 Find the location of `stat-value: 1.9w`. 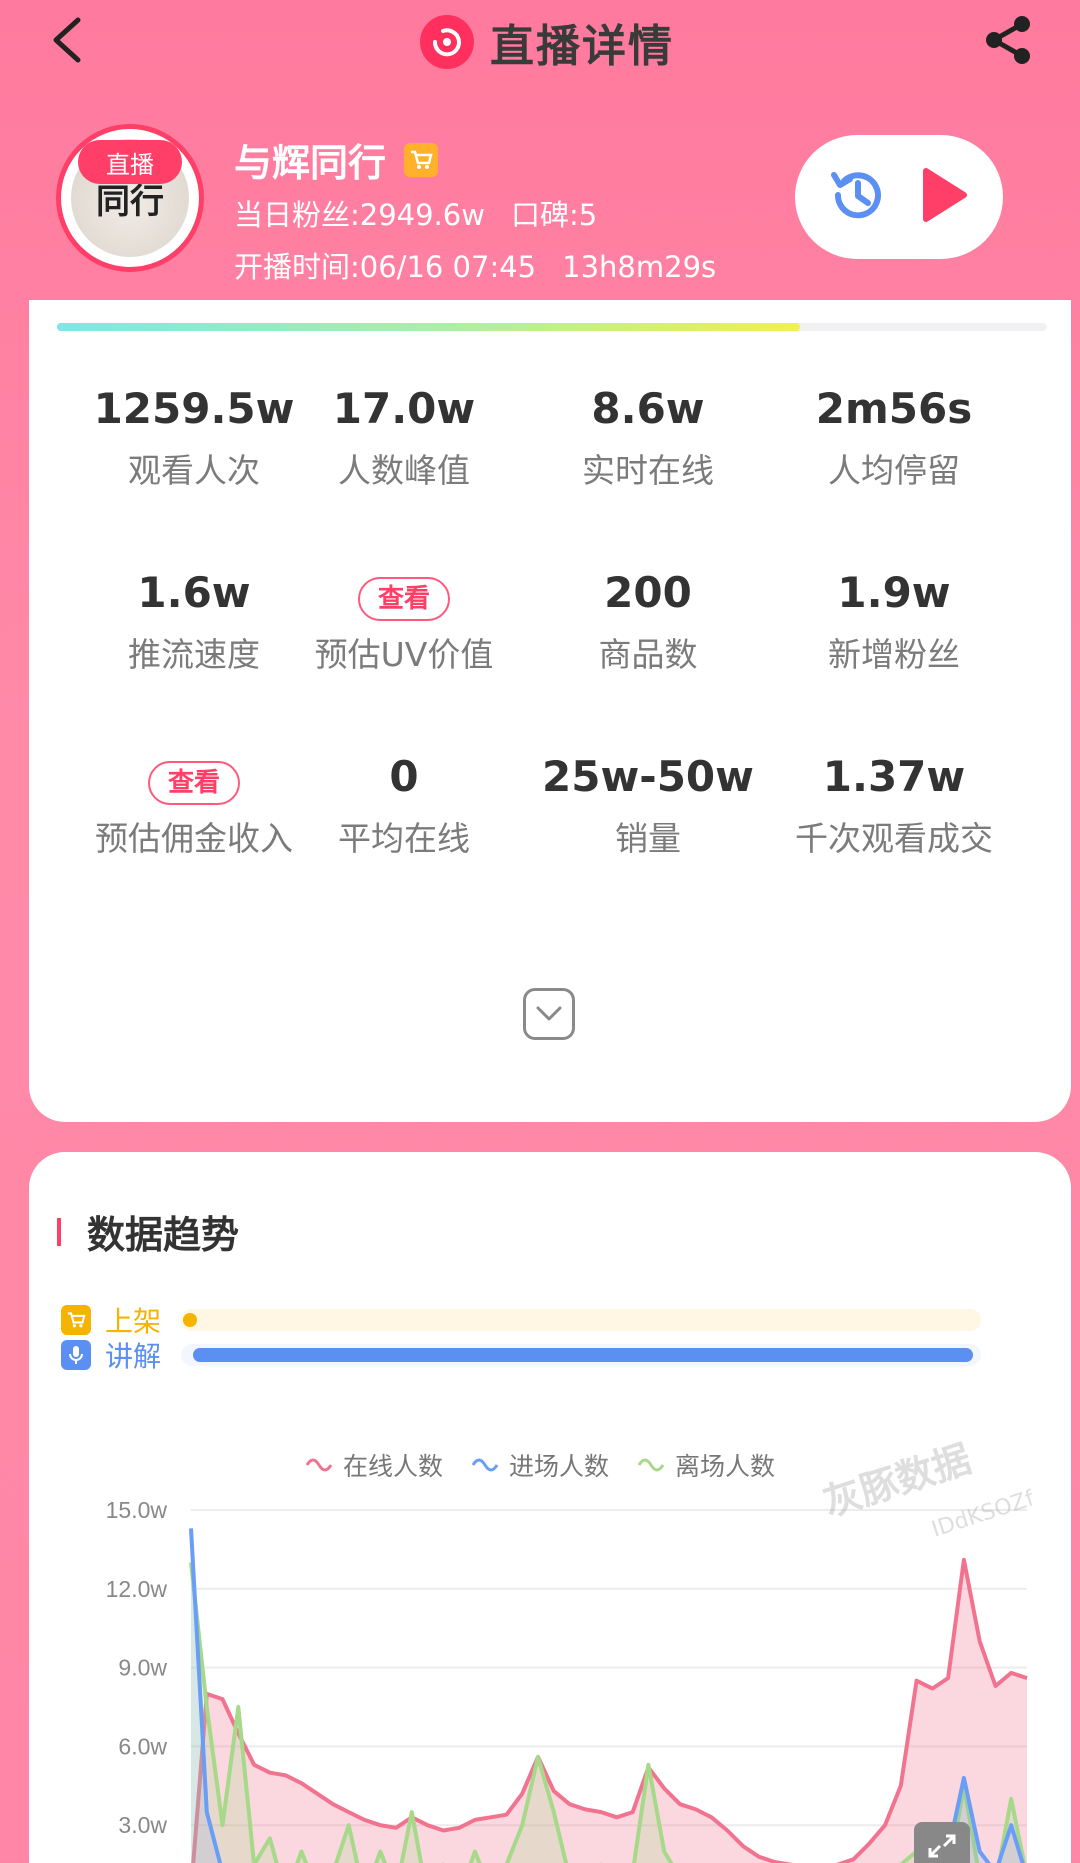

stat-value: 1.9w is located at coordinates (894, 592).